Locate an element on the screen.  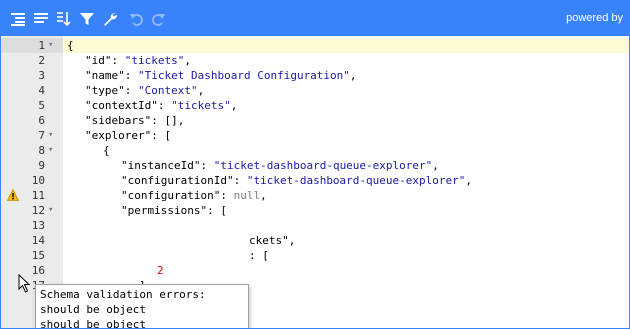
code-text: "explorer": [ is located at coordinates (128, 135).